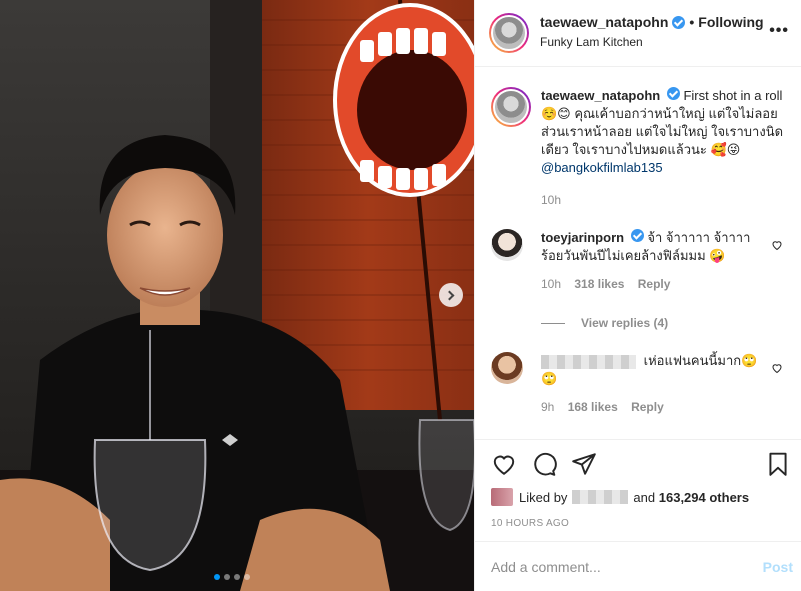 This screenshot has height=591, width=801. I want to click on more-horizontal-icon: •••, so click(779, 31).